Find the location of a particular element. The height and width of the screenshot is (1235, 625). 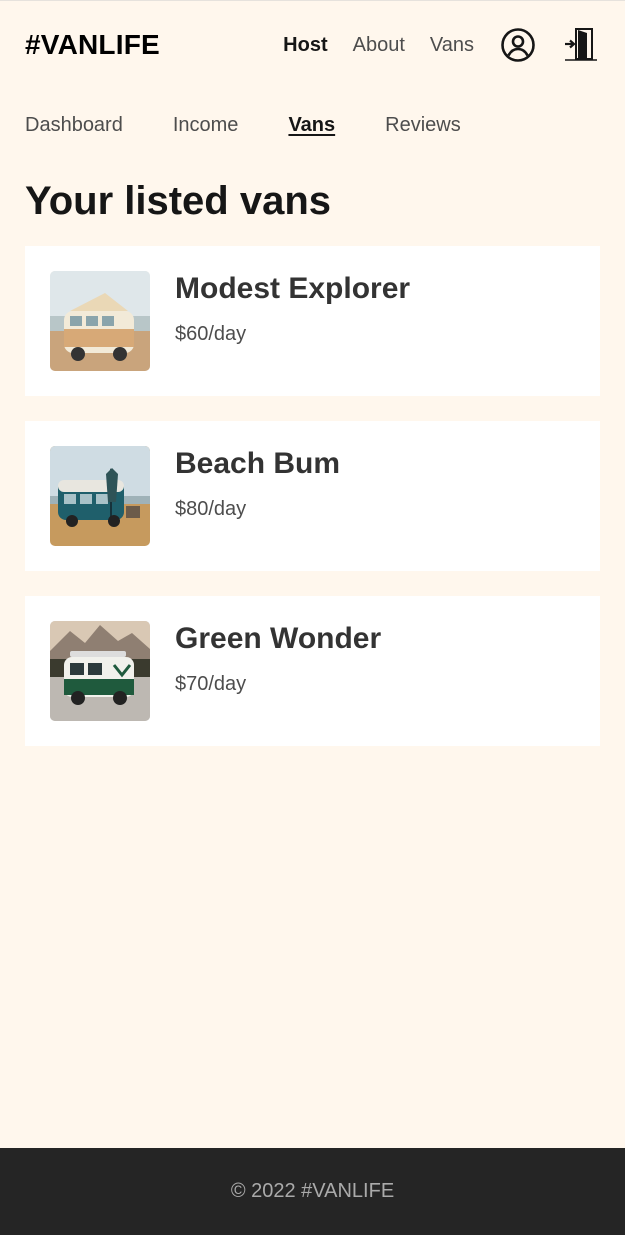

site-logo: #VANLIFE is located at coordinates (92, 45).